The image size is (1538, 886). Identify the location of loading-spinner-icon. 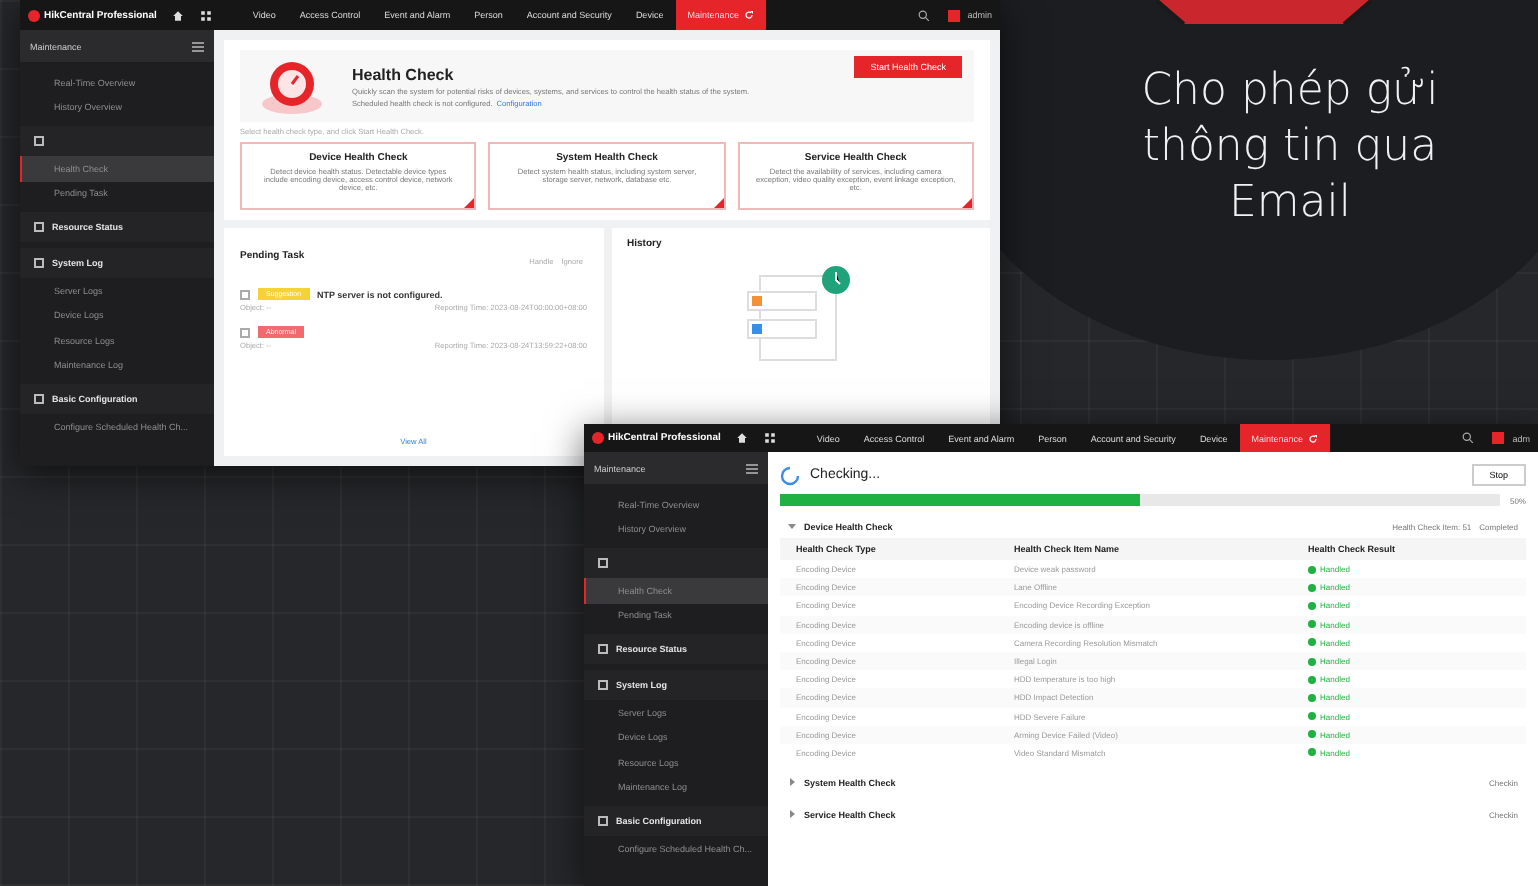
(790, 475).